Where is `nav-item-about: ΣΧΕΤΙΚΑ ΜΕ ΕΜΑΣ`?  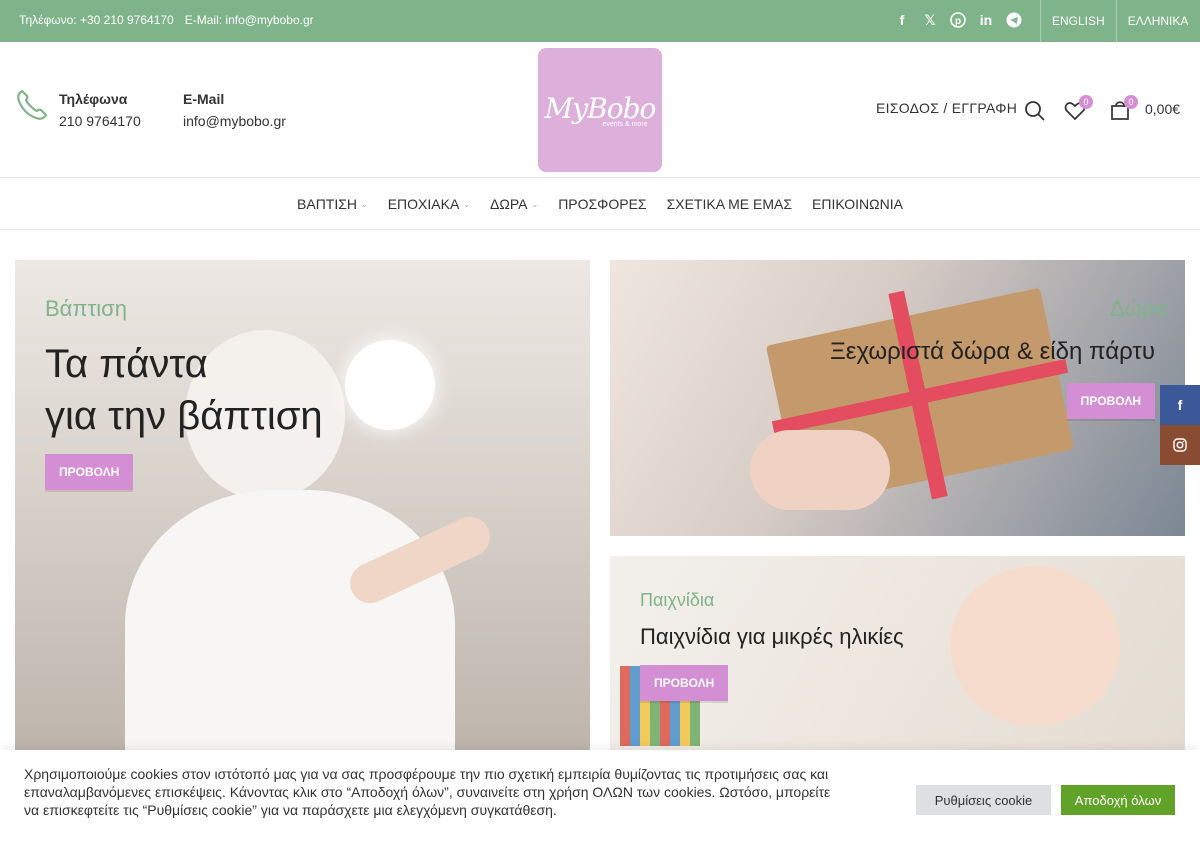
nav-item-about: ΣΧΕΤΙΚΑ ΜΕ ΕΜΑΣ is located at coordinates (729, 204).